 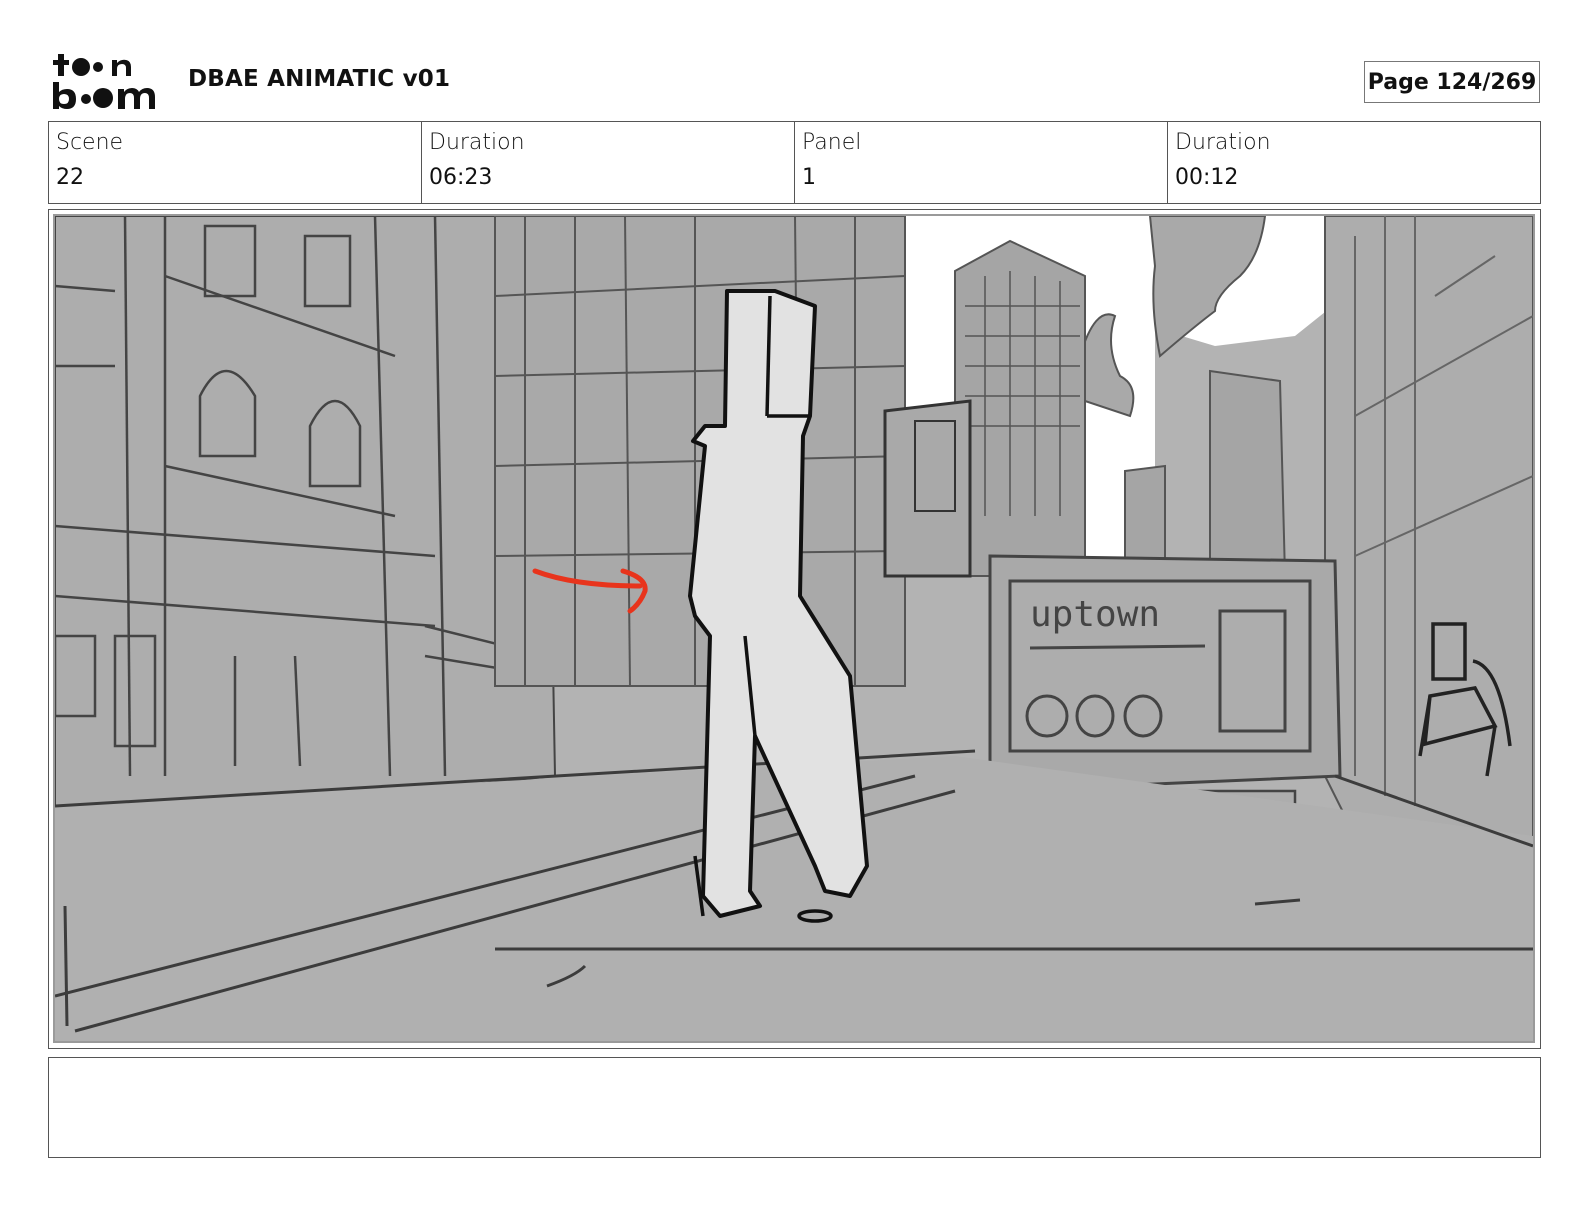 I want to click on scene-cell: Scene 22, so click(x=235, y=162).